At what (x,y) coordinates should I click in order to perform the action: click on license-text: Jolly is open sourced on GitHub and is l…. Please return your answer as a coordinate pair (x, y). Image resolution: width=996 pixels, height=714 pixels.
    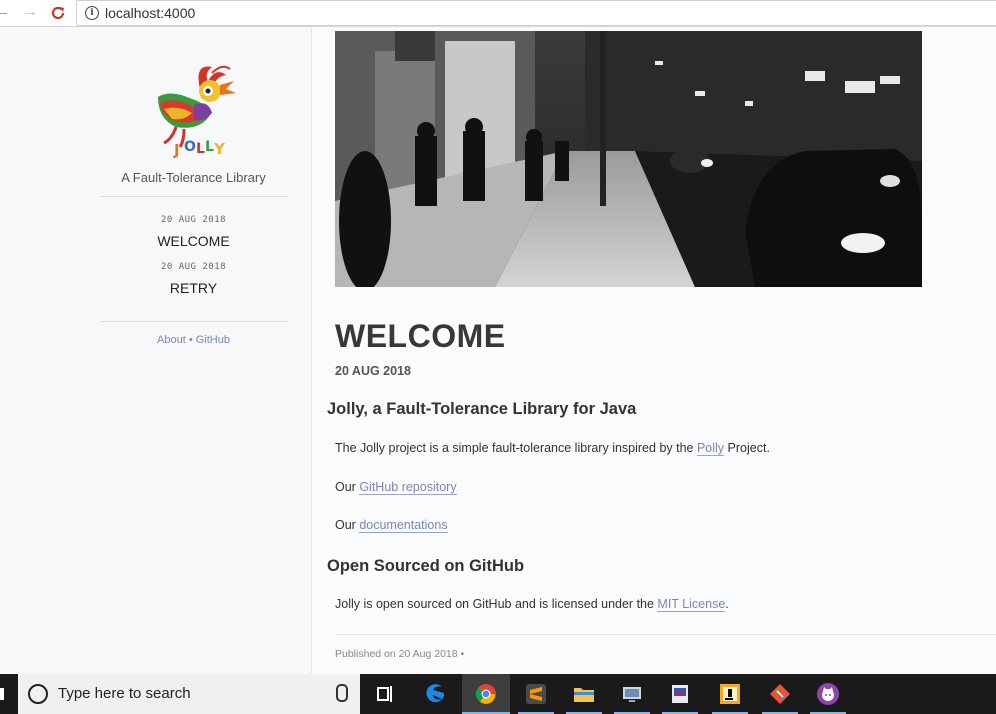
    Looking at the image, I should click on (496, 604).